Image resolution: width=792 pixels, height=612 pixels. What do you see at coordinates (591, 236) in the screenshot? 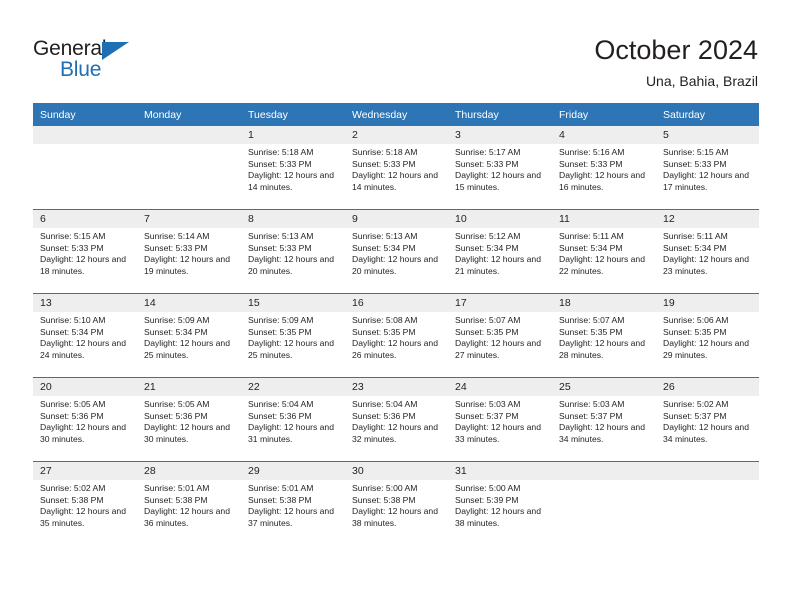
I see `sunrise-text: Sunrise: 5:11 AM` at bounding box center [591, 236].